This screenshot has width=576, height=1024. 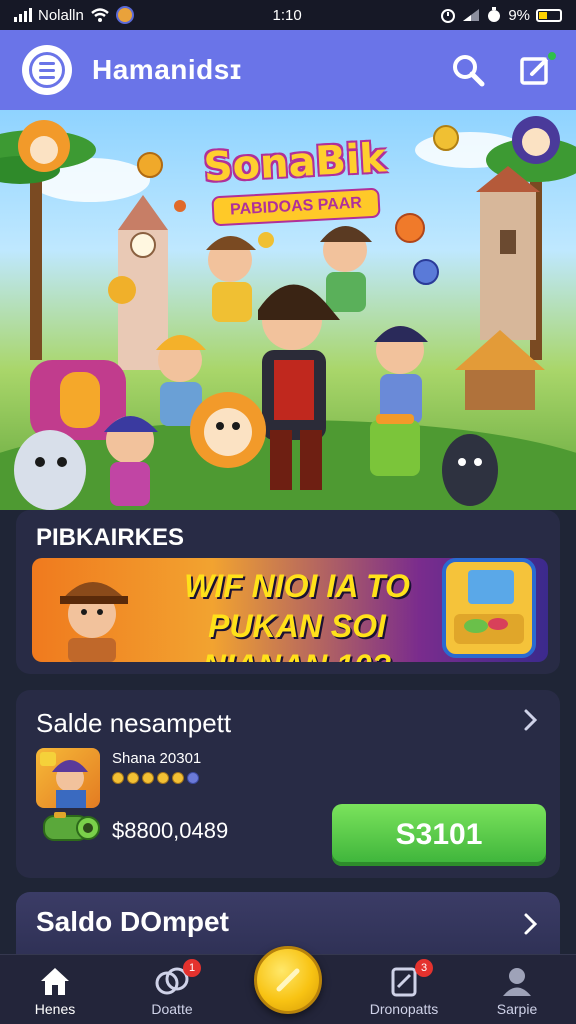 I want to click on check-icon, so click(x=288, y=980).